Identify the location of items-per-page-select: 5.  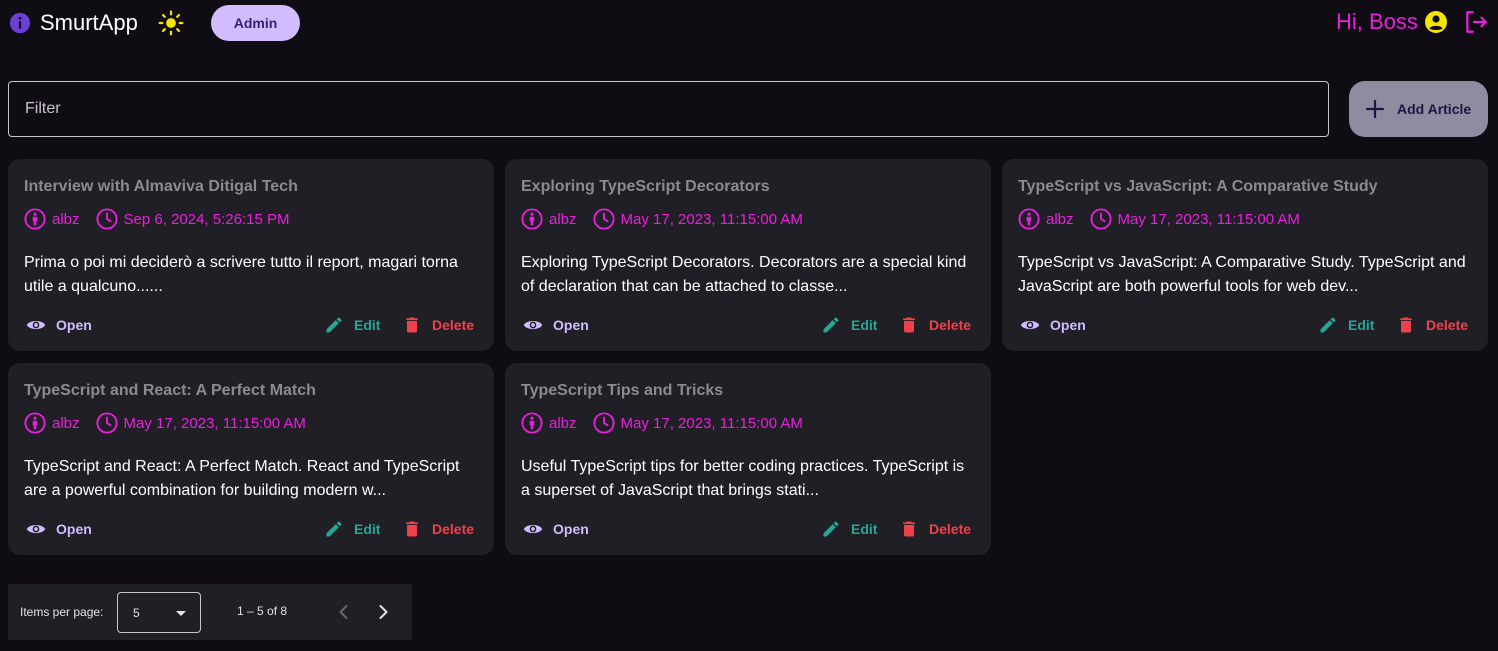
(159, 612).